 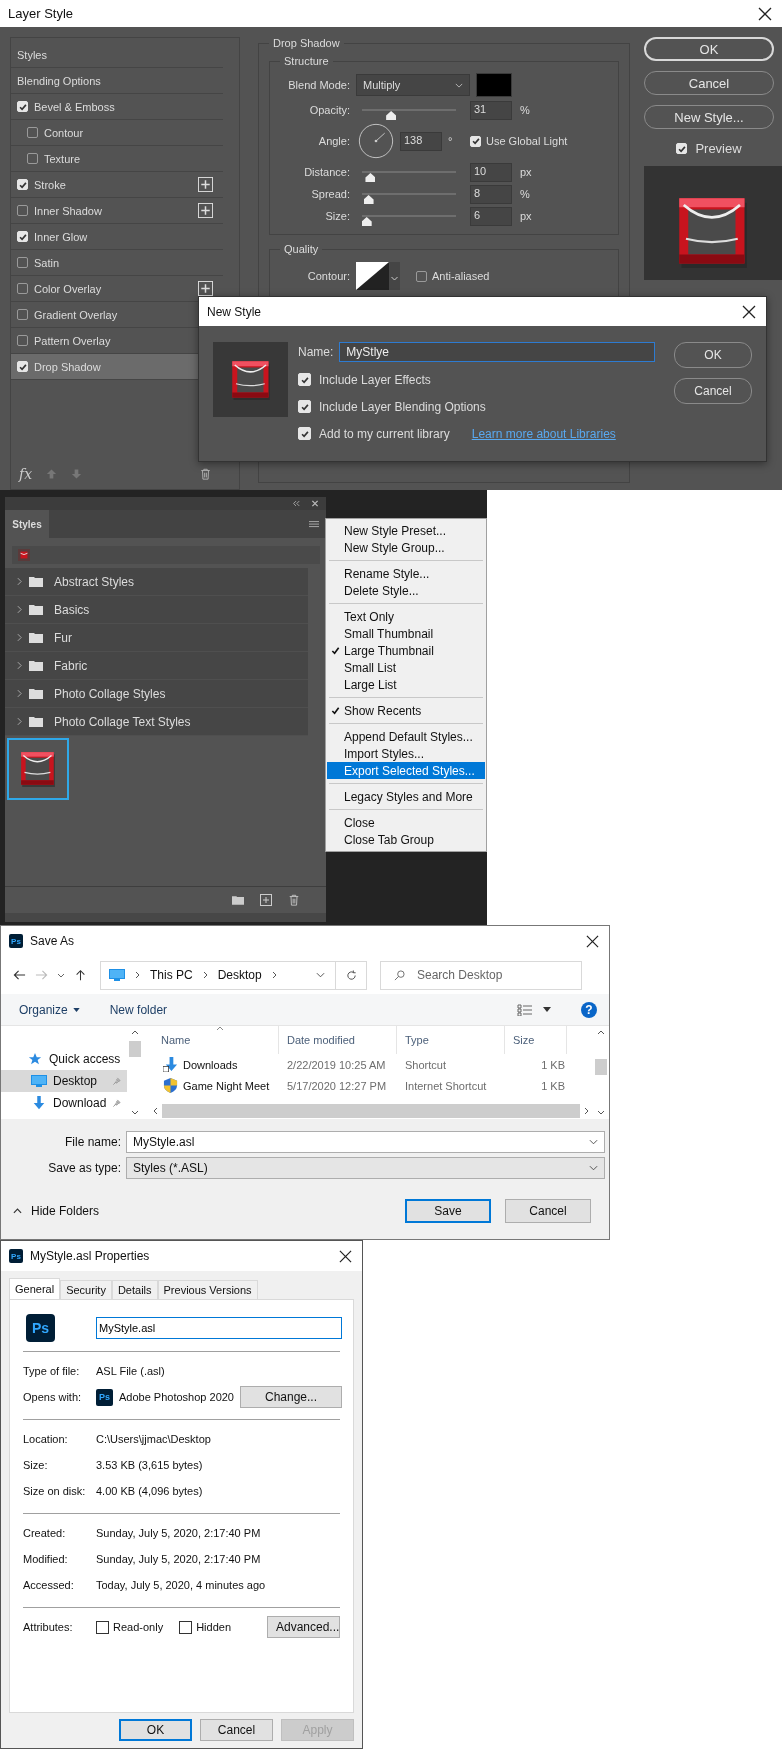 What do you see at coordinates (536, 1040) in the screenshot?
I see `column-header: Size` at bounding box center [536, 1040].